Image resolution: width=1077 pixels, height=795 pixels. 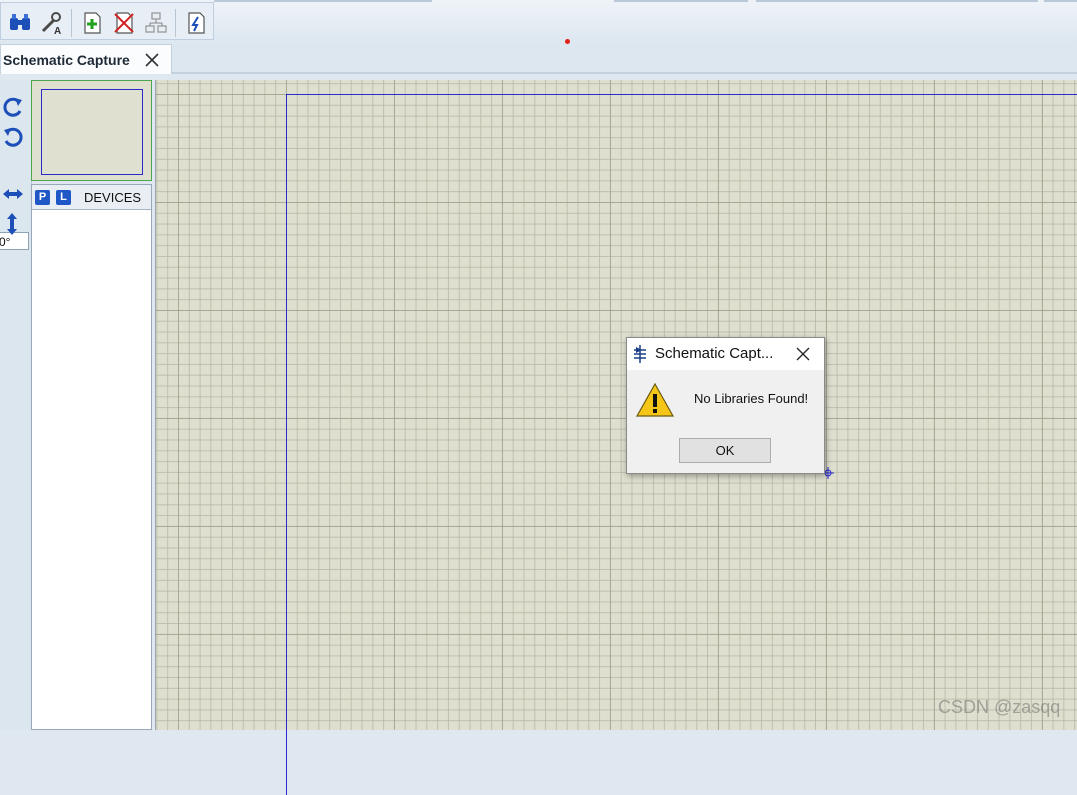 What do you see at coordinates (538, 22) in the screenshot?
I see `toolbar: A` at bounding box center [538, 22].